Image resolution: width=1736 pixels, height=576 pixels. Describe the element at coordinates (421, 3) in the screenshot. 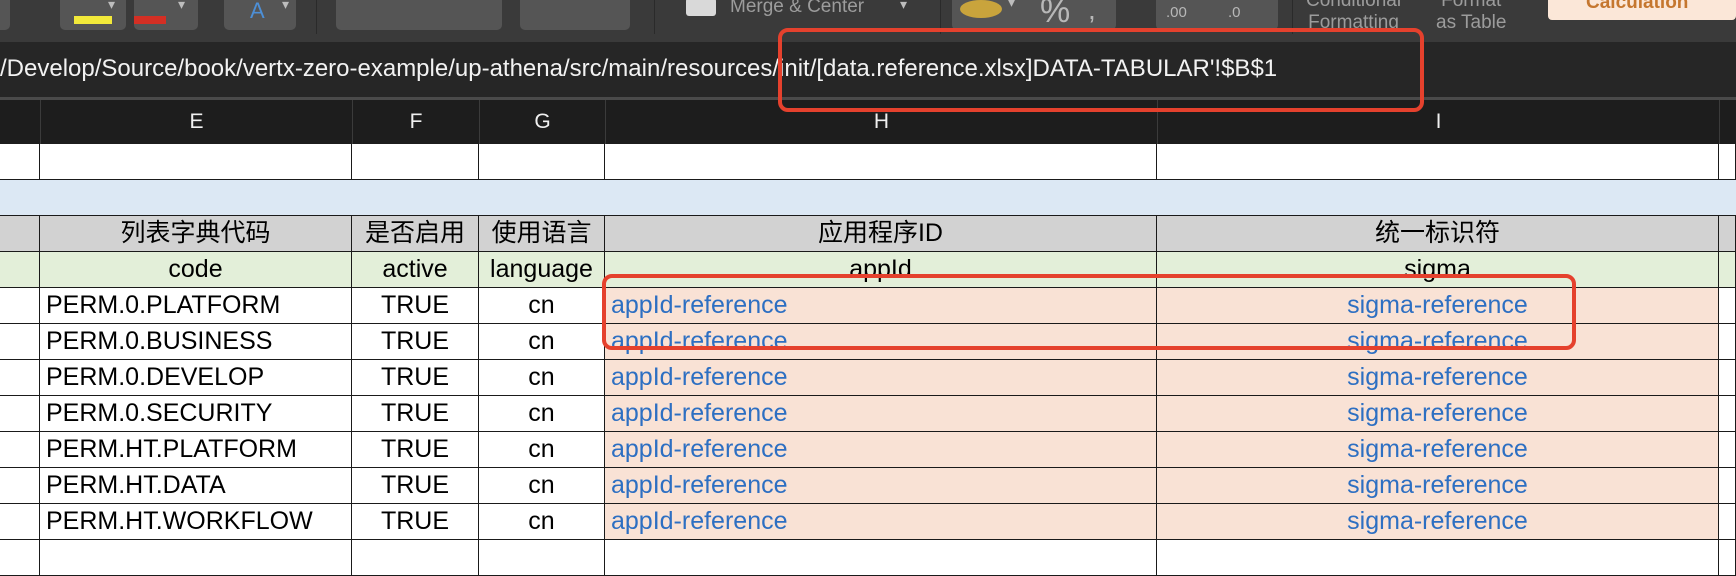

I see `align-center-icon` at that location.